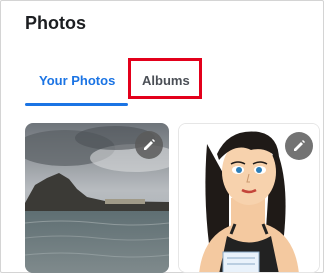 This screenshot has width=326, height=275. What do you see at coordinates (55, 23) in the screenshot?
I see `page-title: Photos` at bounding box center [55, 23].